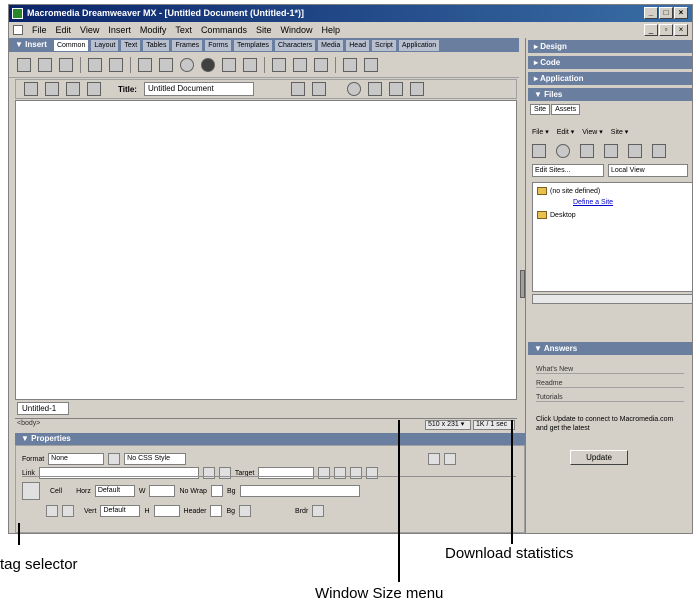 The width and height of the screenshot is (693, 604). I want to click on indent-icon, so click(372, 473).